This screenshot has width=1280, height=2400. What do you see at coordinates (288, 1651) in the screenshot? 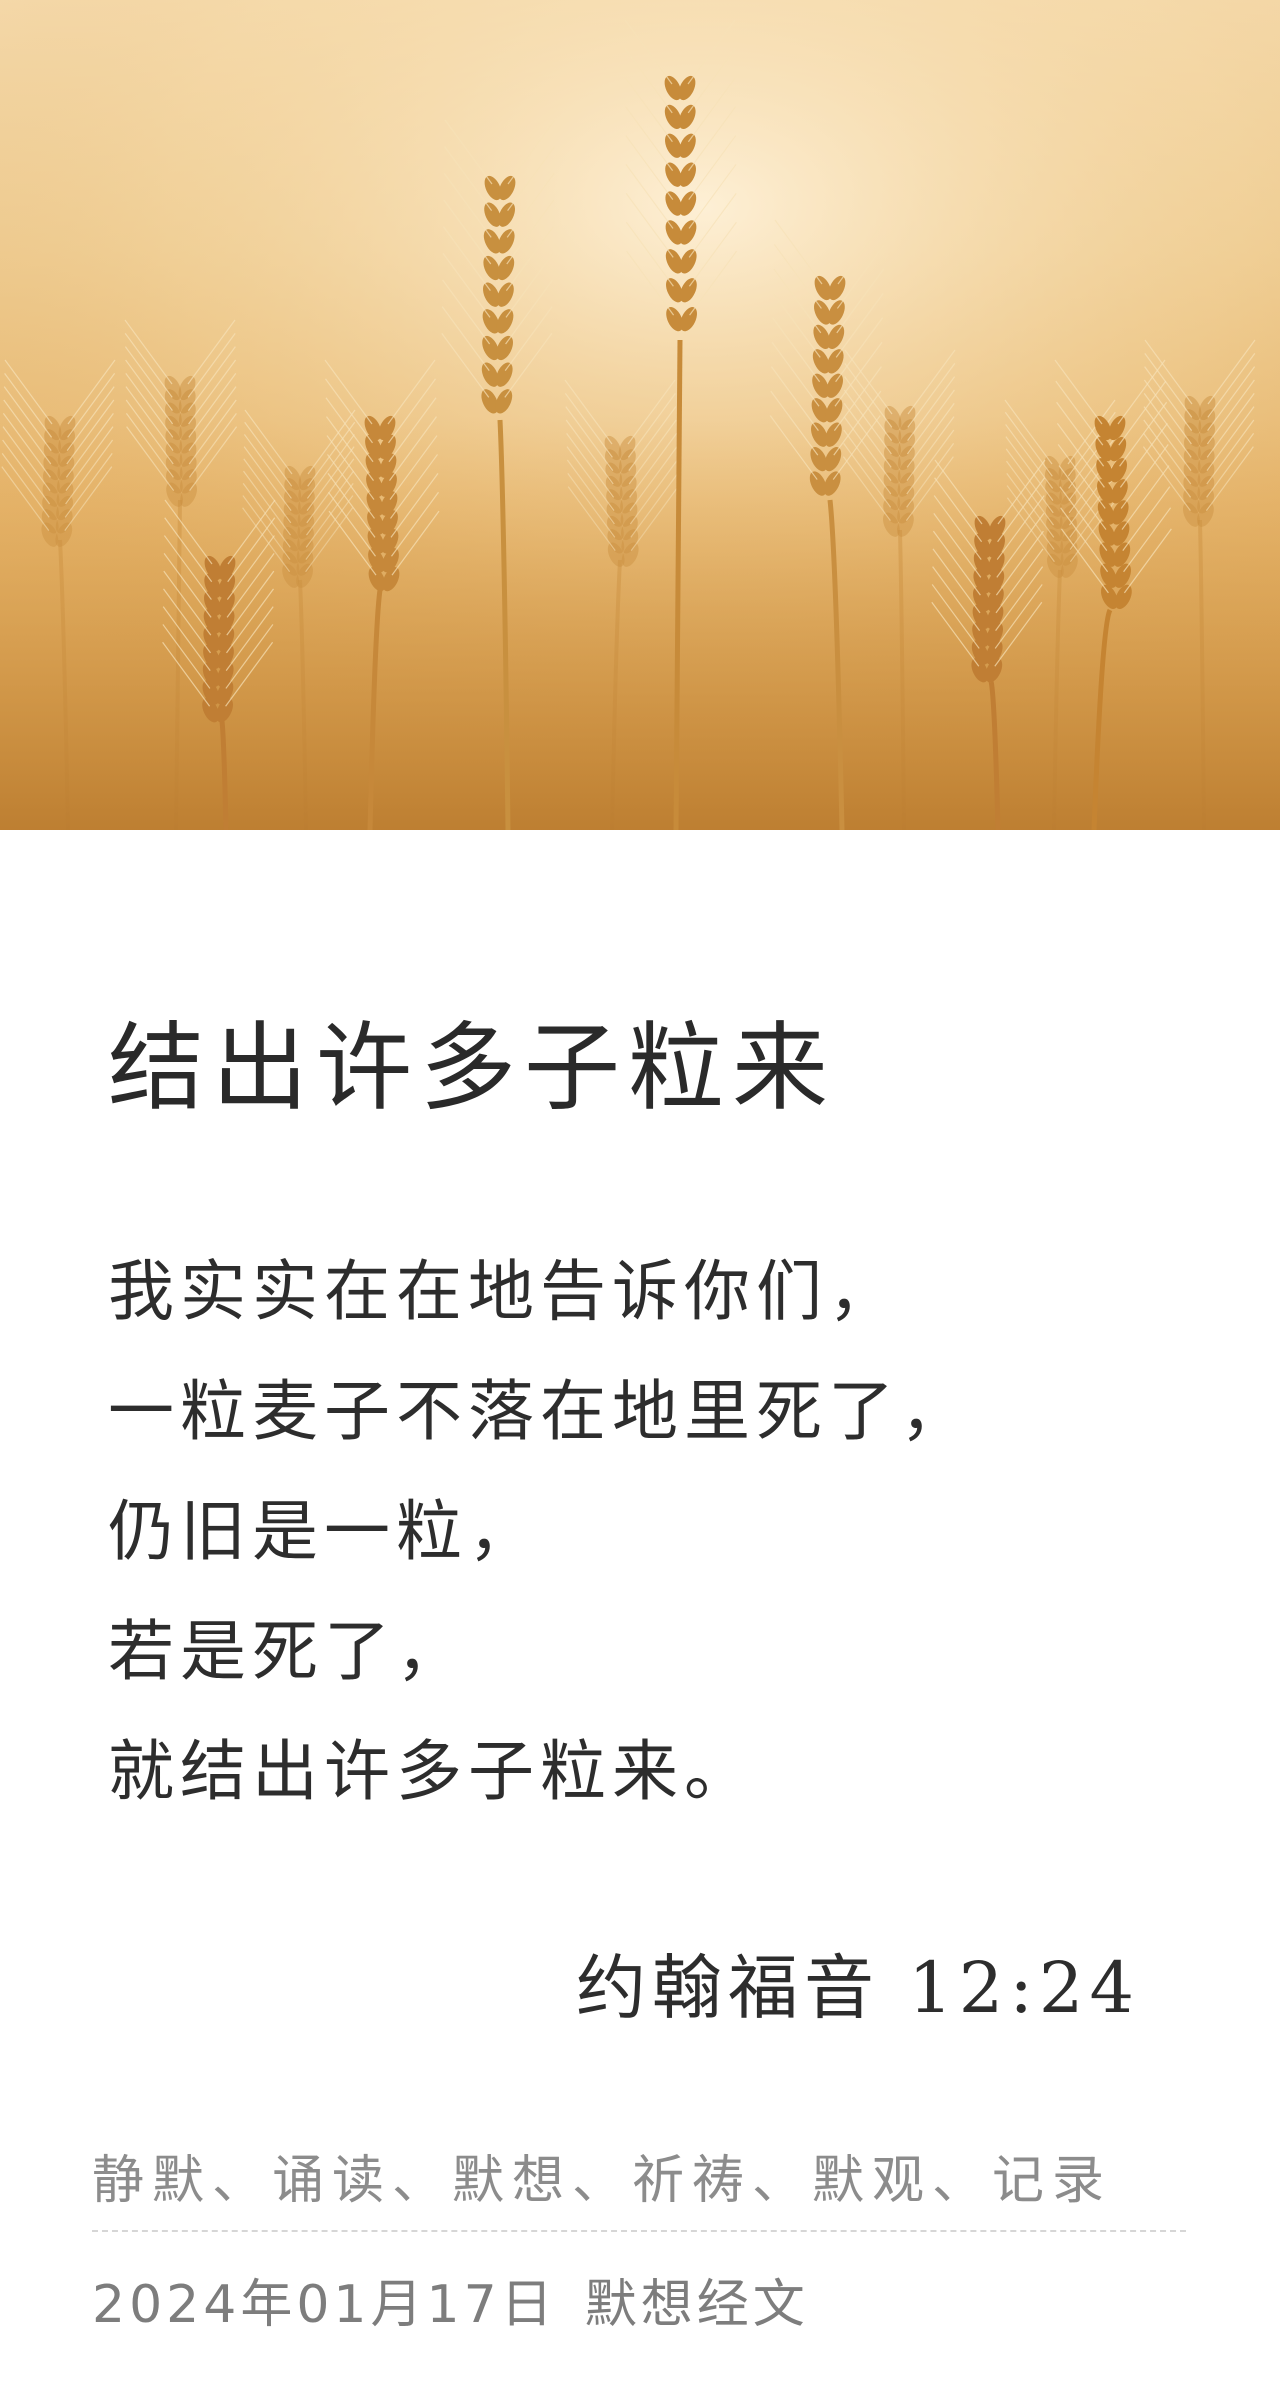
I see `verse-line: 若是死了，` at bounding box center [288, 1651].